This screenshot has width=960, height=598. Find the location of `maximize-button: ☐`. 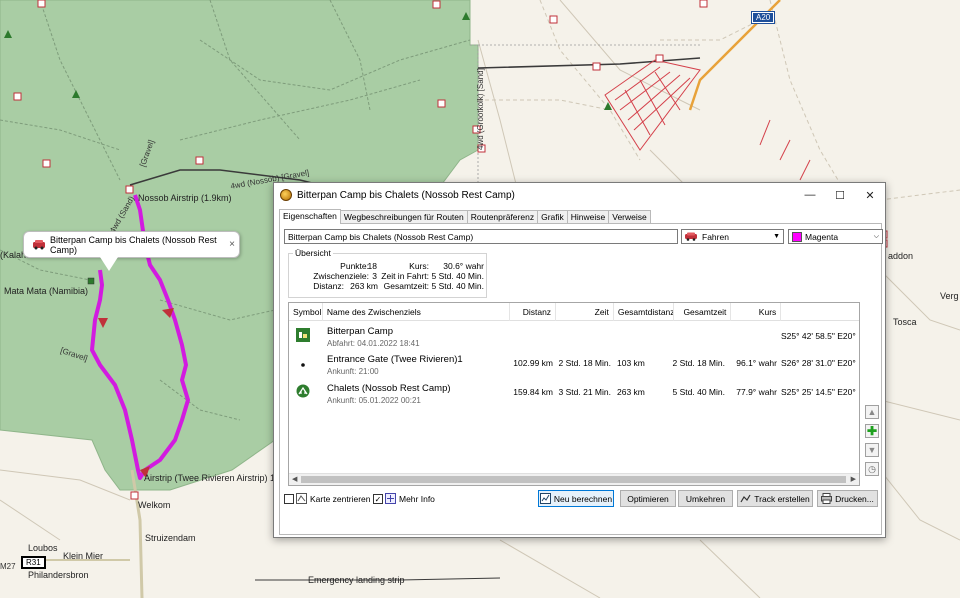

maximize-button: ☐ is located at coordinates (840, 195).